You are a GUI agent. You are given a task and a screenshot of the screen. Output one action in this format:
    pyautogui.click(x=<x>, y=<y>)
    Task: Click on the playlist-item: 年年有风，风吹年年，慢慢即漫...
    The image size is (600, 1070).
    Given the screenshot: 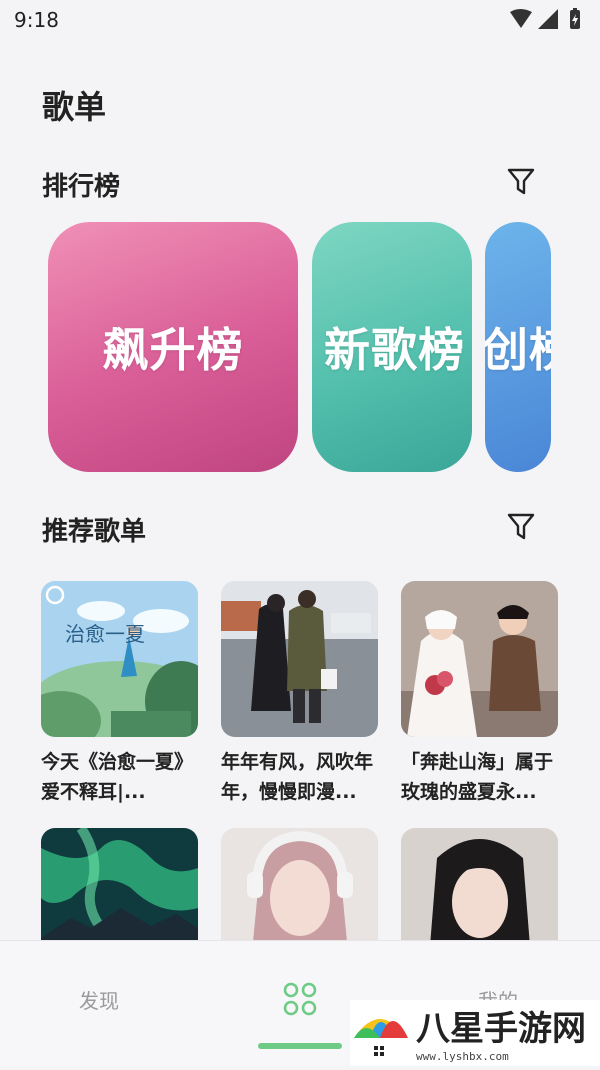 What is the action you would take?
    pyautogui.click(x=300, y=694)
    